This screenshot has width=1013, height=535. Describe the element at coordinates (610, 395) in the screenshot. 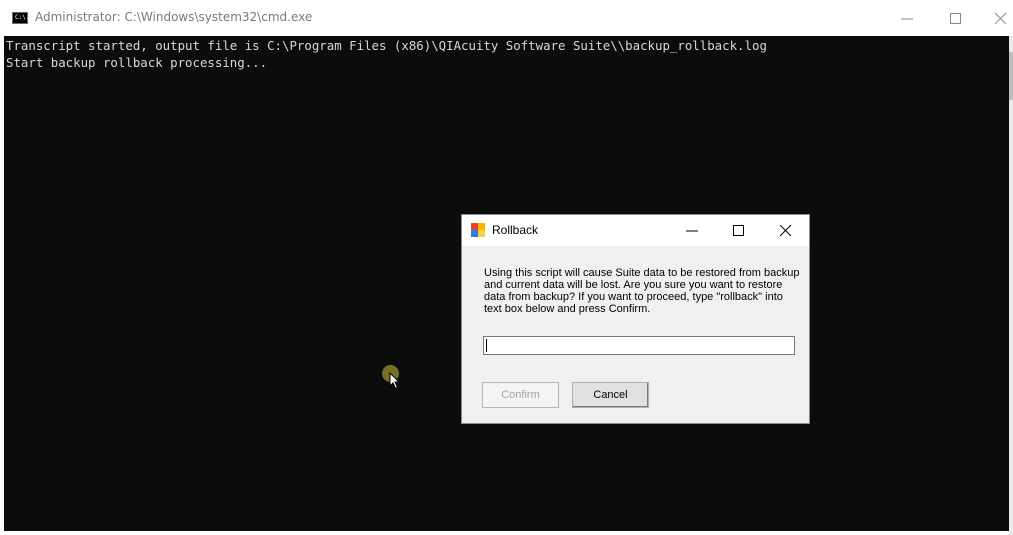

I see `cancel-button: Cancel` at that location.